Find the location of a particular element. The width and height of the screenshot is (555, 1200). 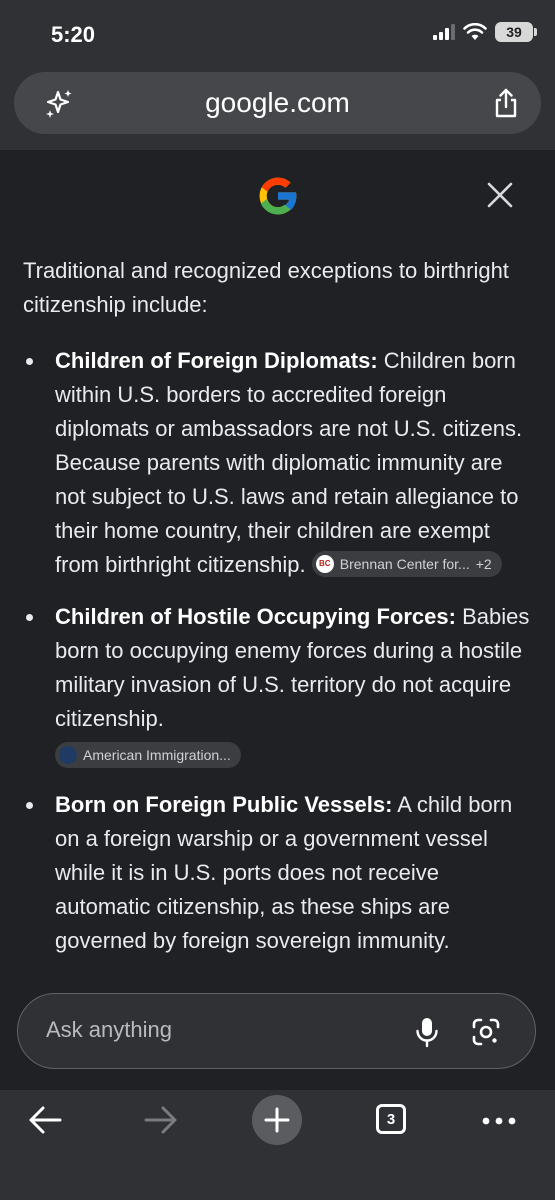

back-arrow-icon is located at coordinates (45, 1120).